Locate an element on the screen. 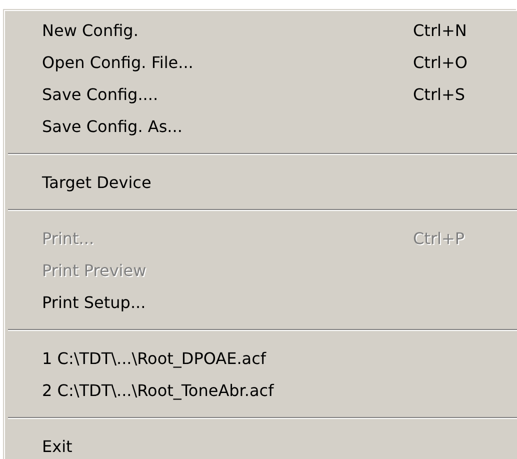  shortcut-label: Ctrl+O is located at coordinates (440, 62).